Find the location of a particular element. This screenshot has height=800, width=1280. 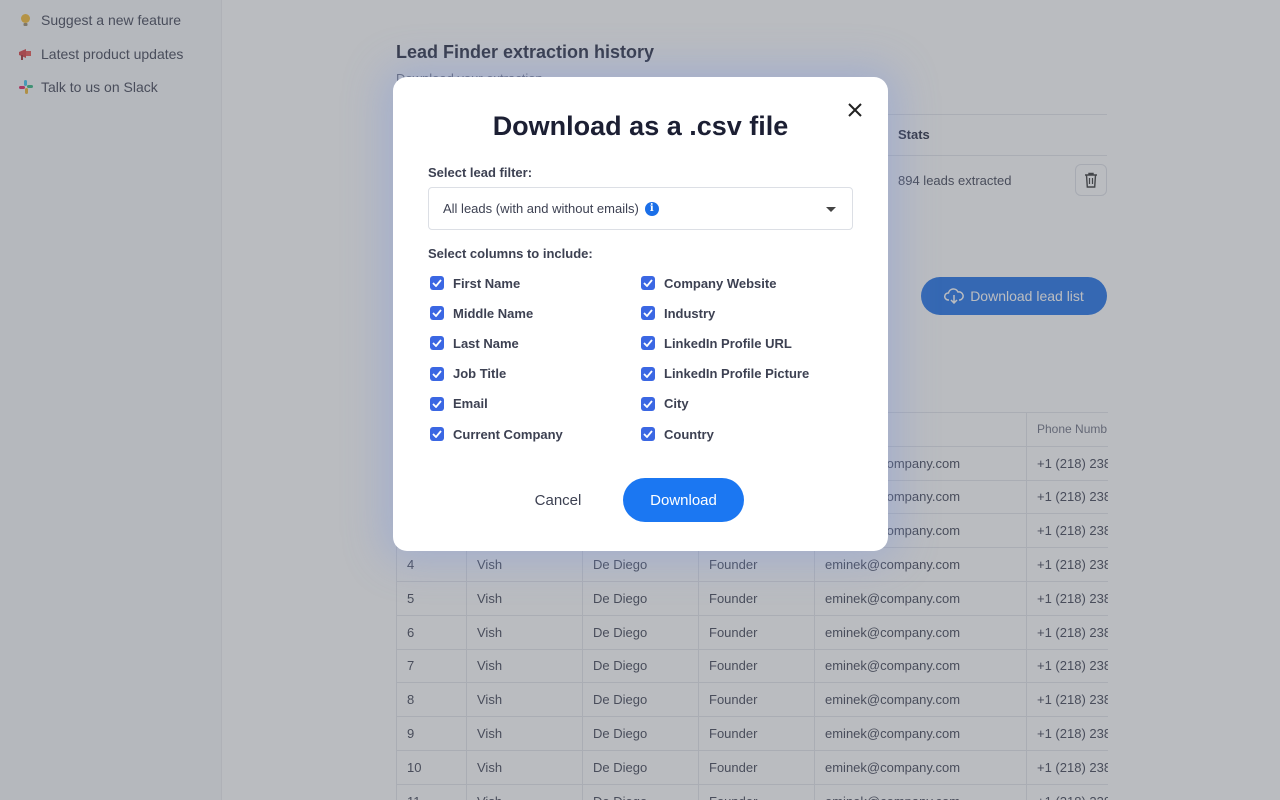

checkbox-label: Middle Name is located at coordinates (493, 313).